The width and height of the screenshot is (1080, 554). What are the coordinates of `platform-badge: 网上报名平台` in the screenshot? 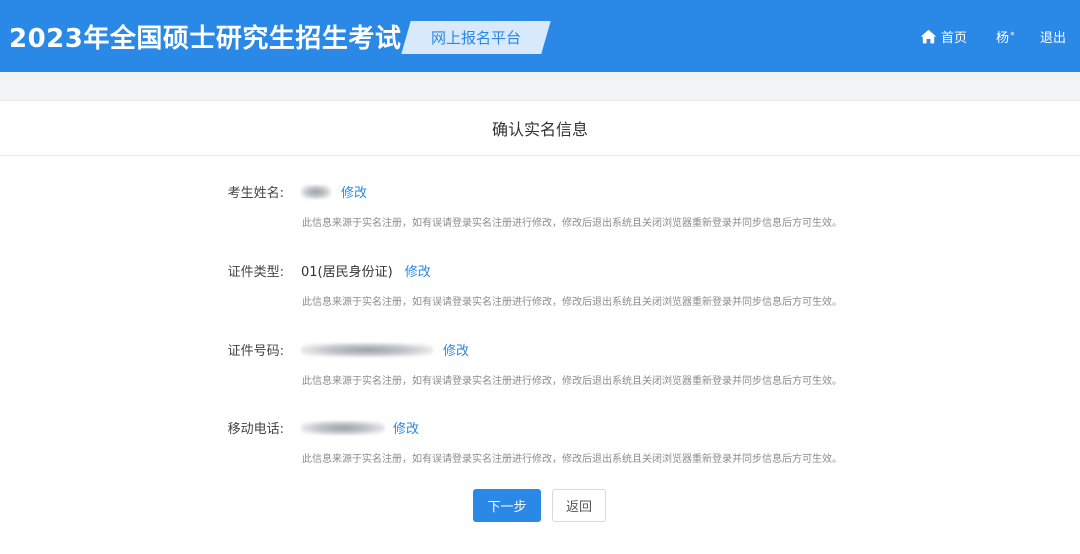 It's located at (476, 37).